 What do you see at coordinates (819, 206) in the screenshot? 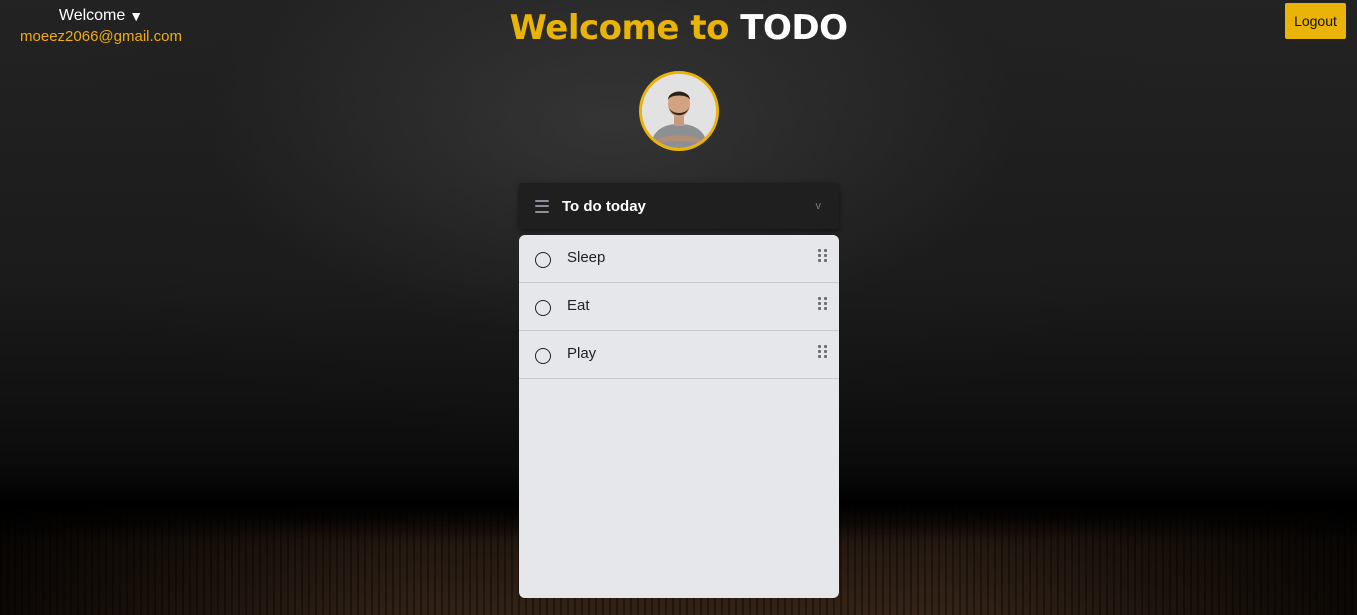
I see `chevron-down-icon: v` at bounding box center [819, 206].